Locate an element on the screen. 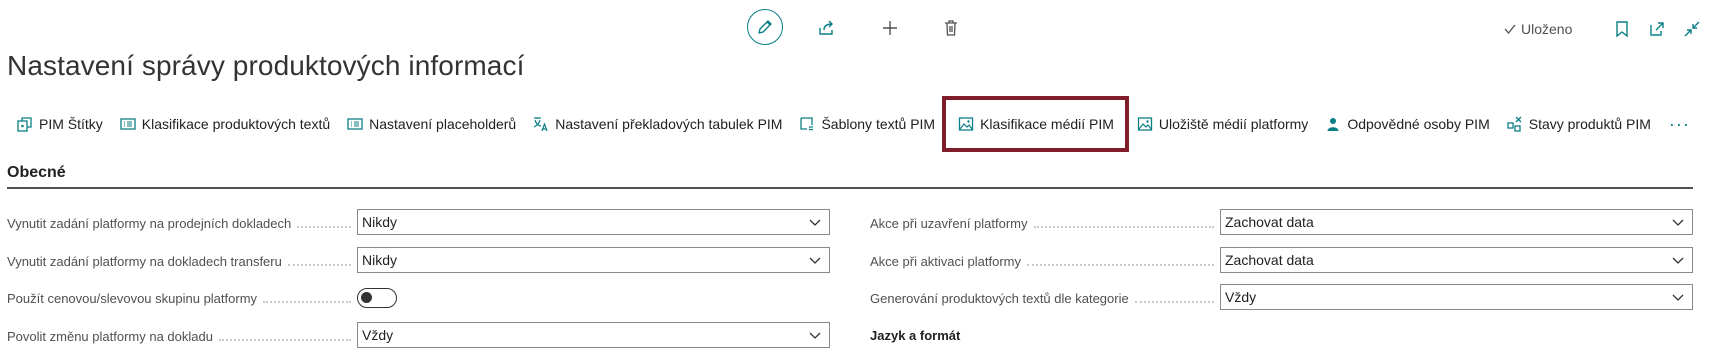 Image resolution: width=1713 pixels, height=355 pixels. pencil-icon is located at coordinates (765, 27).